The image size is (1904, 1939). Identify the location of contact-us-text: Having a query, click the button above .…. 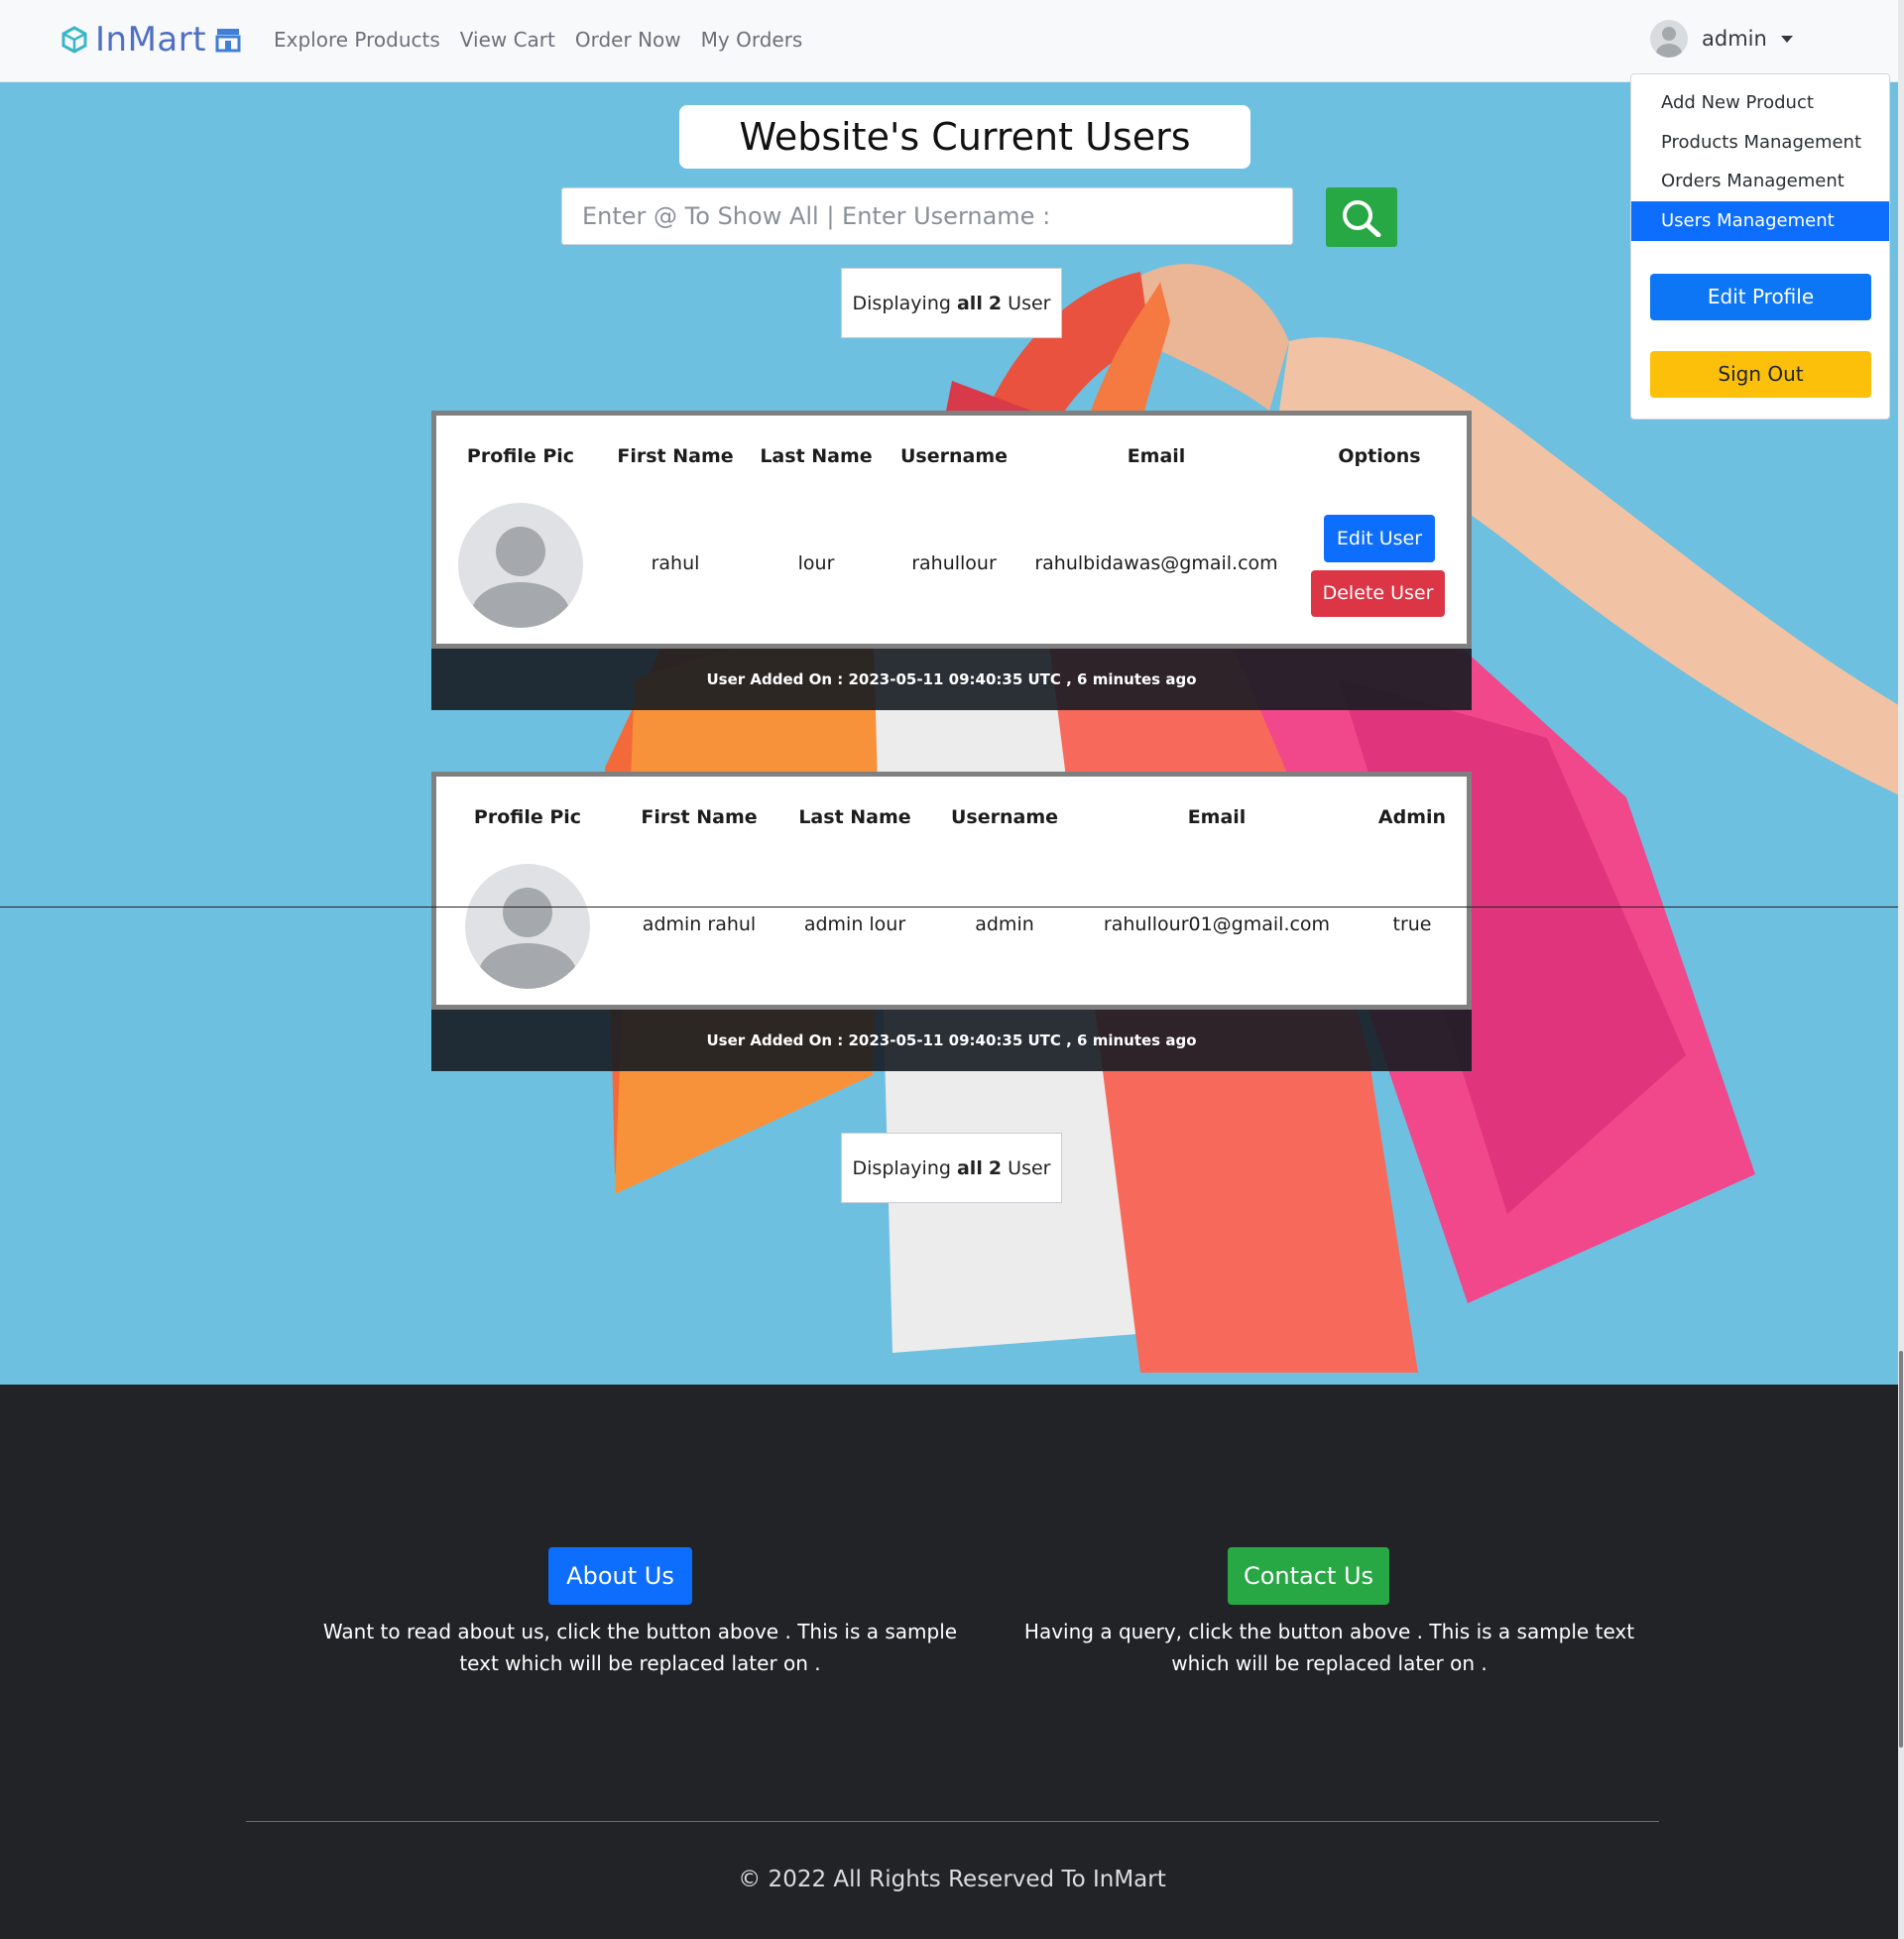
(1329, 1647).